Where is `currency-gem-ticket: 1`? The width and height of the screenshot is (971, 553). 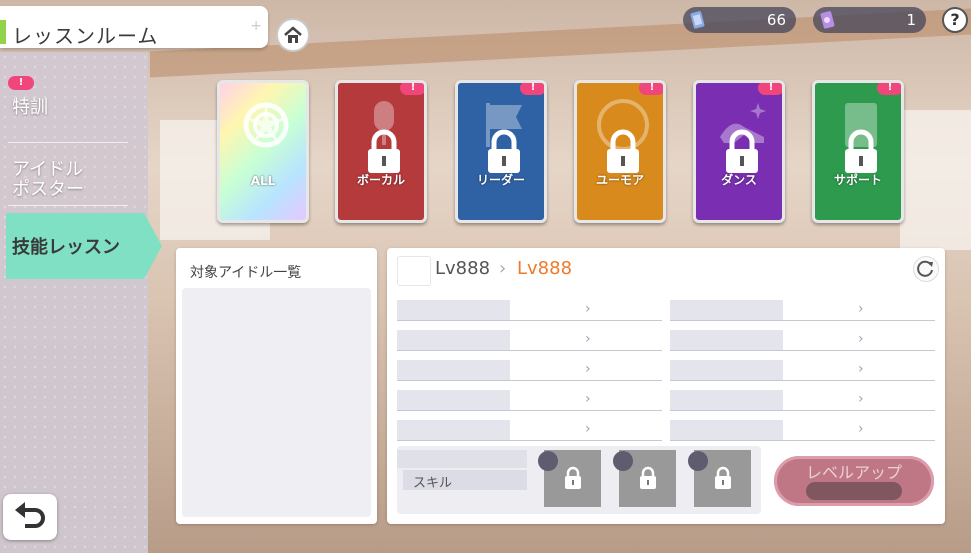
currency-gem-ticket: 1 is located at coordinates (869, 20).